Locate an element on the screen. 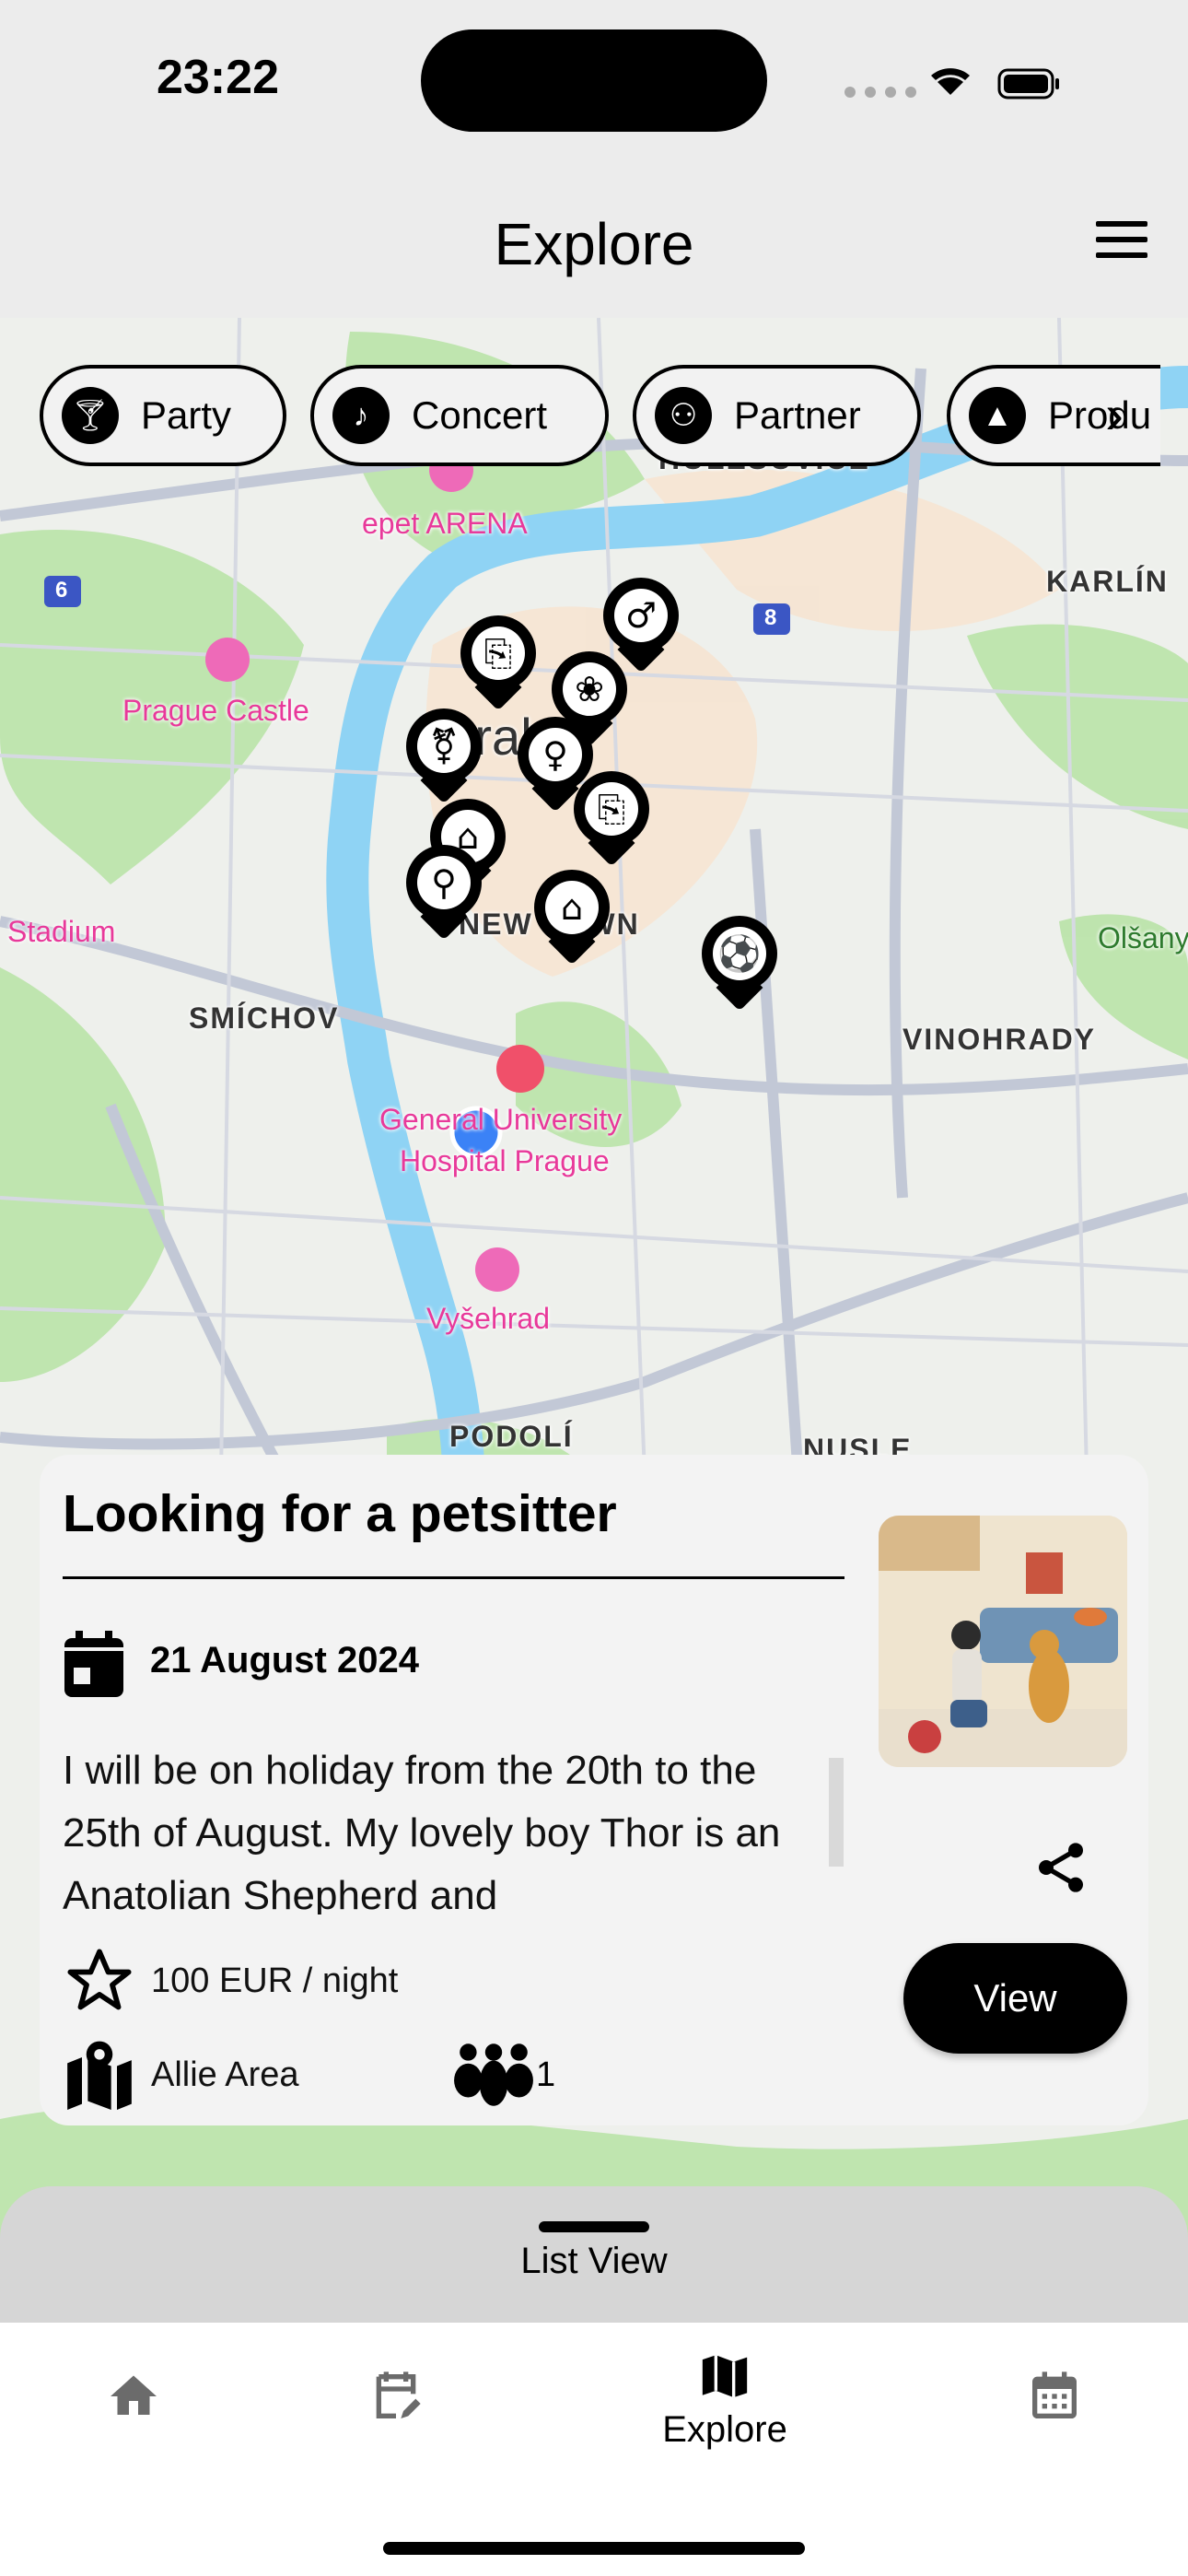 The width and height of the screenshot is (1188, 2576). members-row: 1 is located at coordinates (503, 2075).